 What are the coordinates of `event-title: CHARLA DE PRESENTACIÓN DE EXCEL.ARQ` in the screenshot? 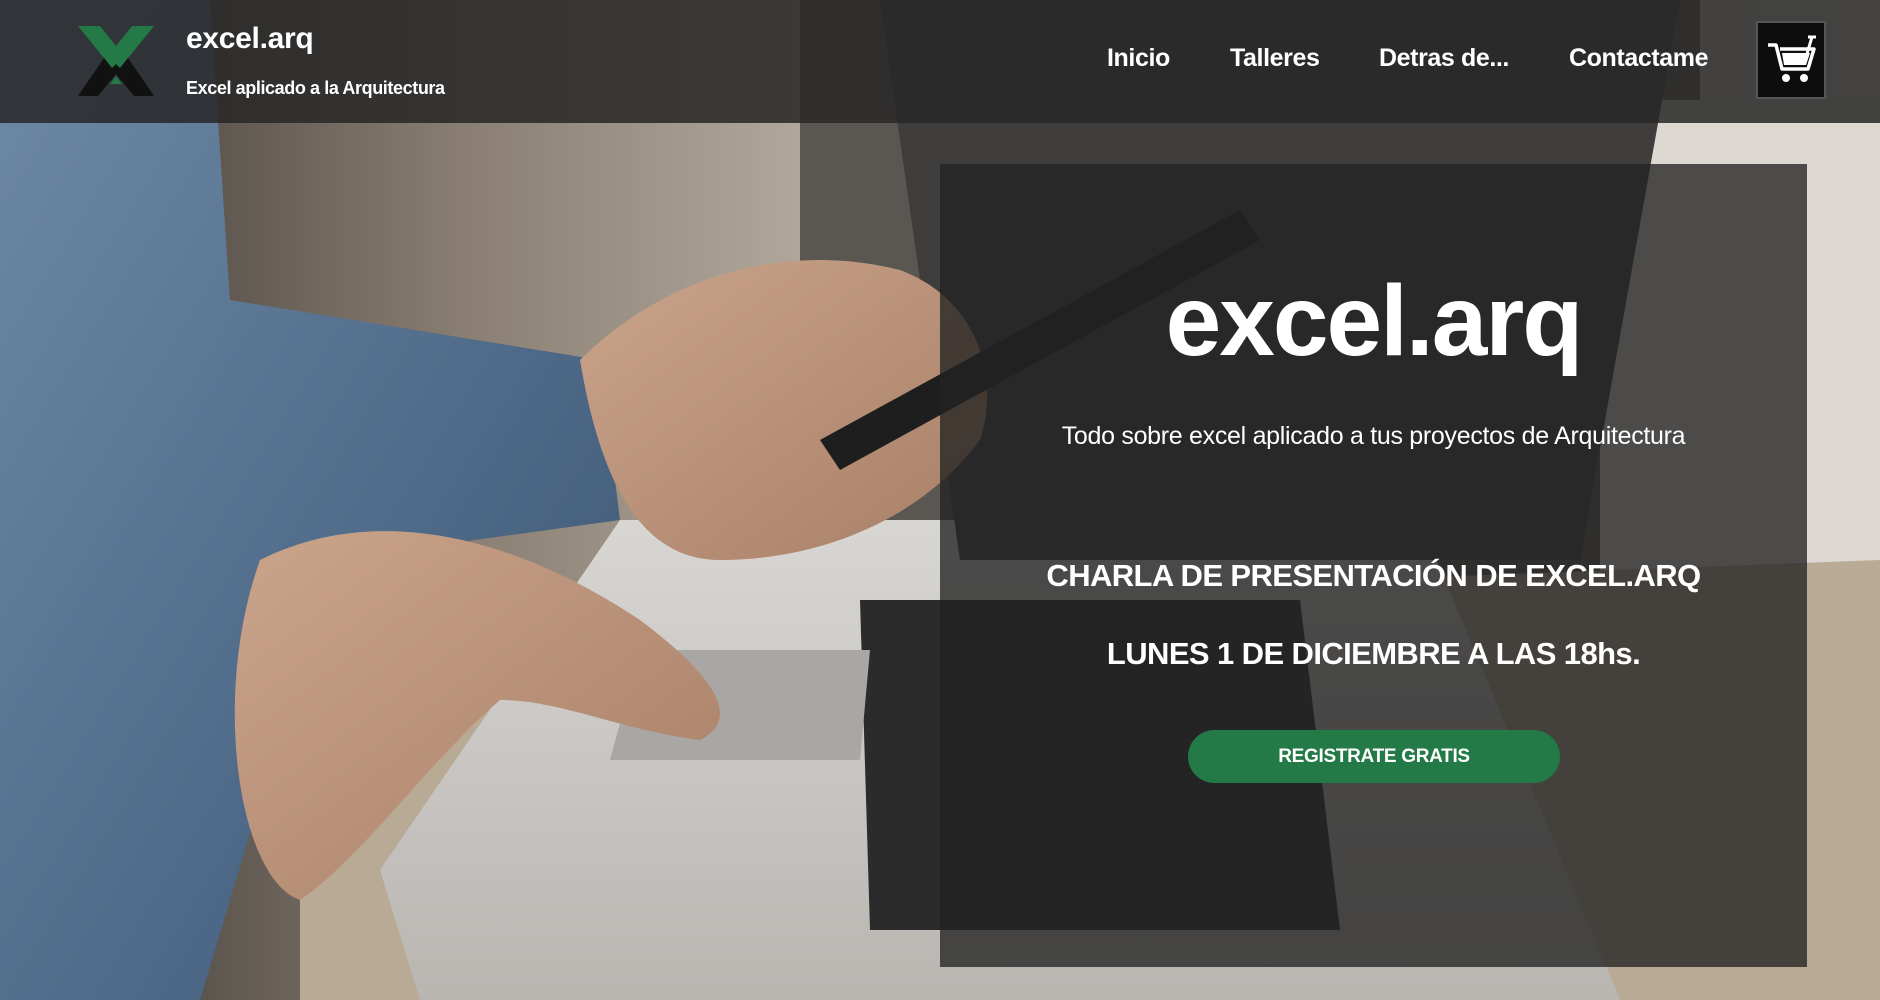 It's located at (1373, 575).